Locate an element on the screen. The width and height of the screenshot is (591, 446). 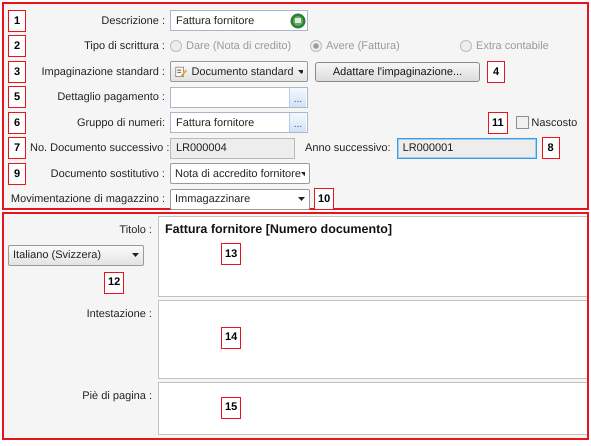
callout-number: 12 is located at coordinates (114, 283).